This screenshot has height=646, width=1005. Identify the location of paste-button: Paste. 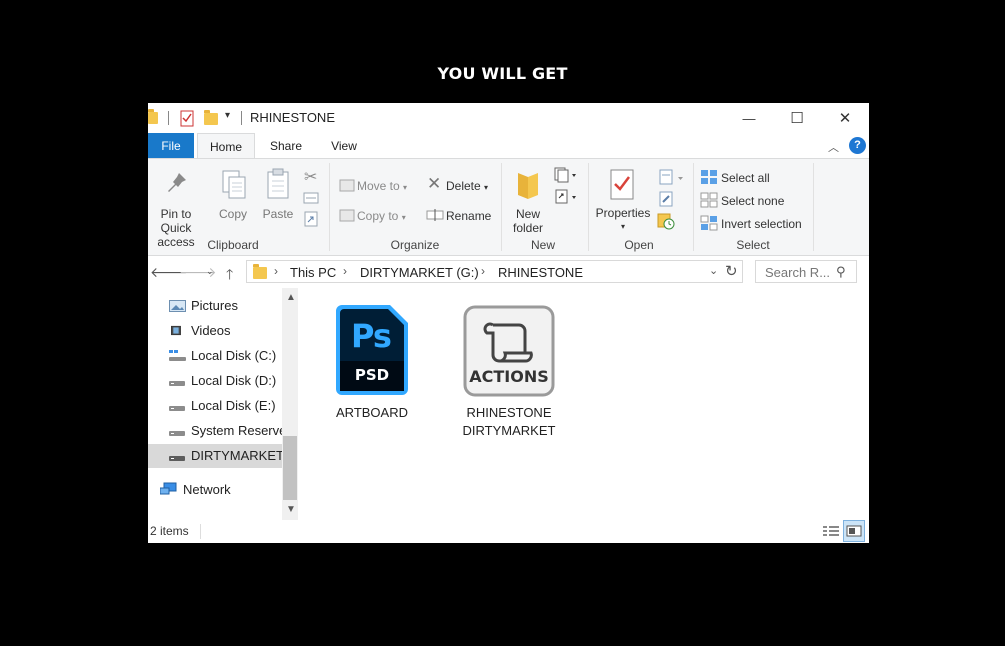
(278, 214).